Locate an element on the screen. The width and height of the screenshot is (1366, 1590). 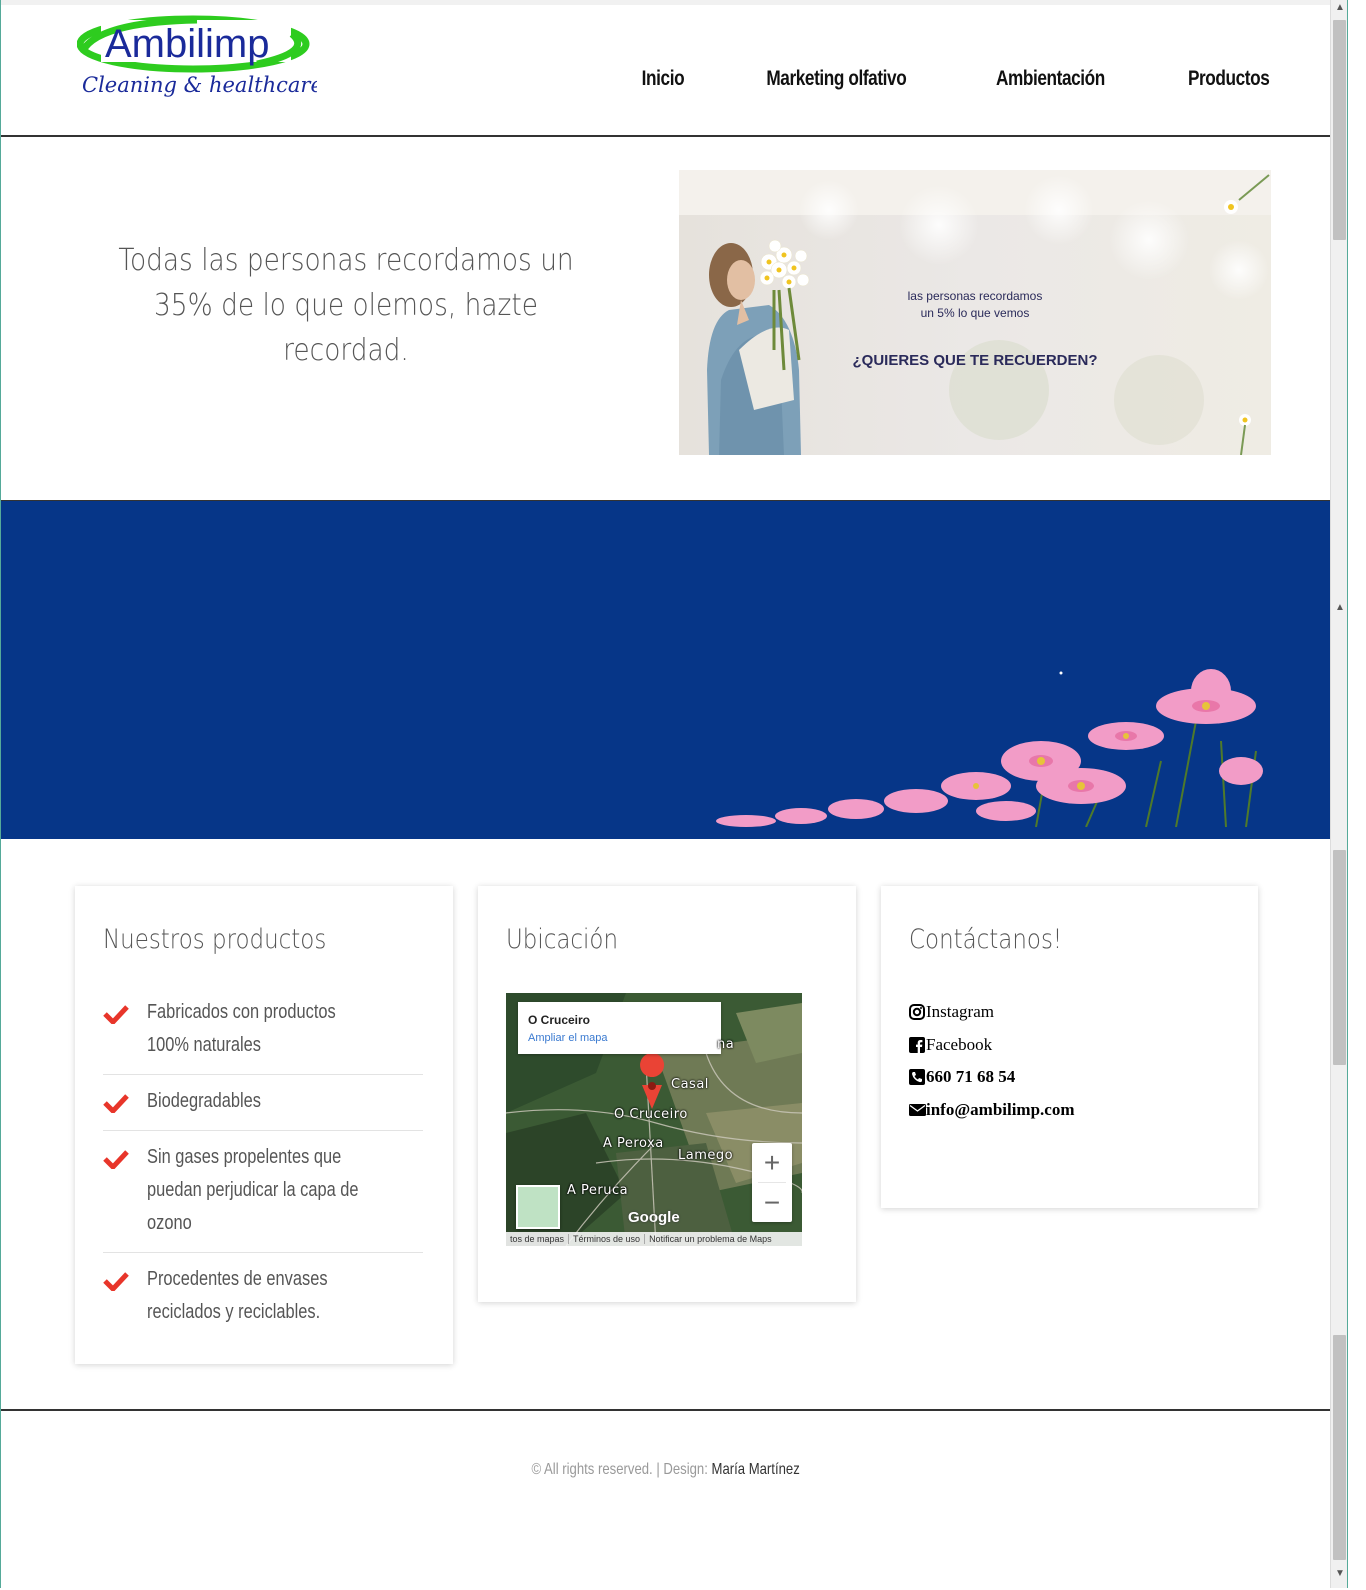
map-label: A Peroxa is located at coordinates (633, 1143).